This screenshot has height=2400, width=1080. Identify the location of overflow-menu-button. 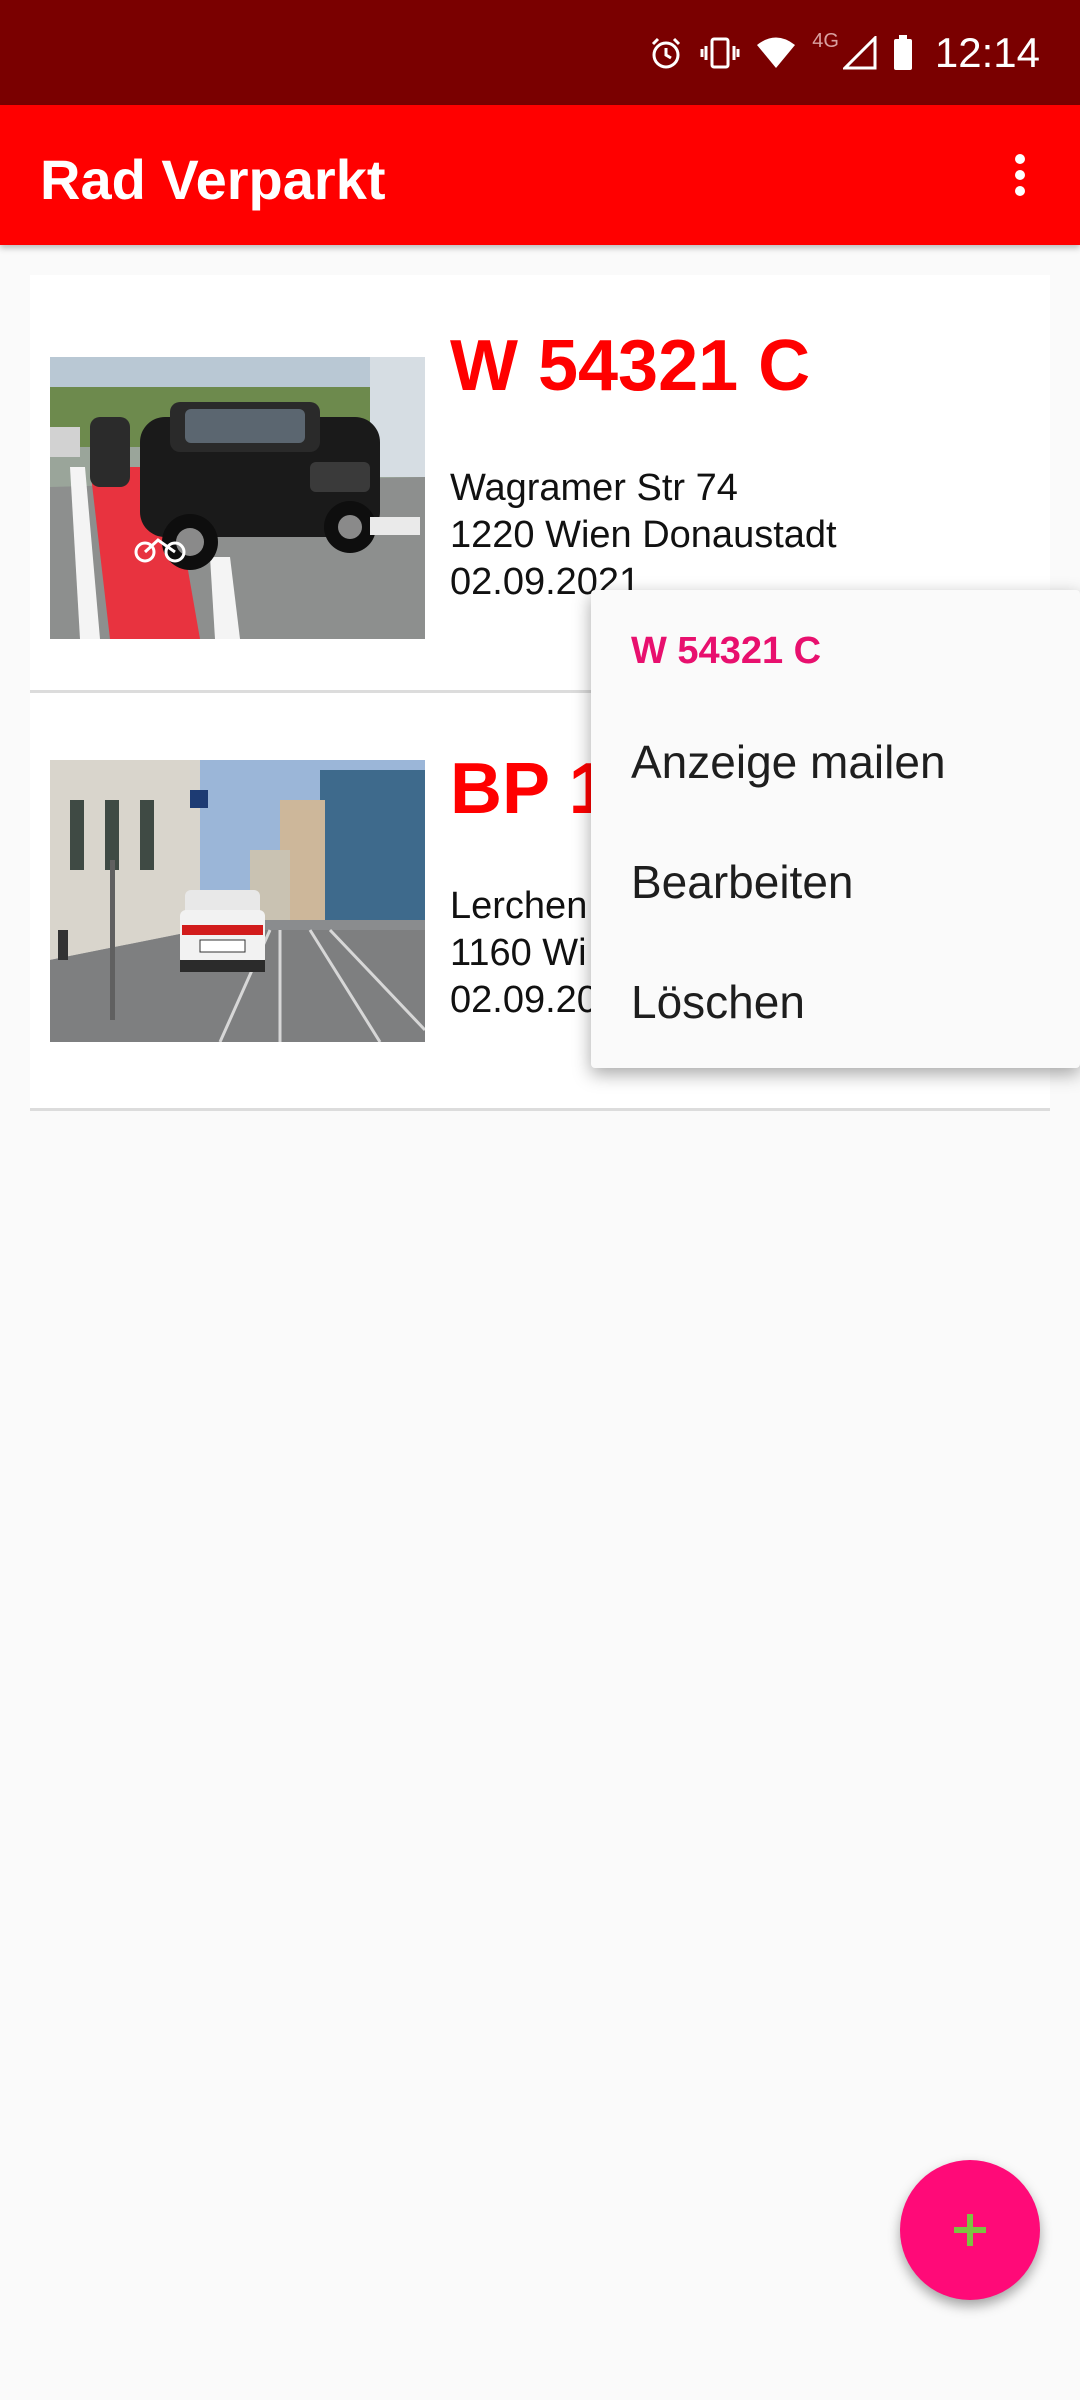
(1020, 175).